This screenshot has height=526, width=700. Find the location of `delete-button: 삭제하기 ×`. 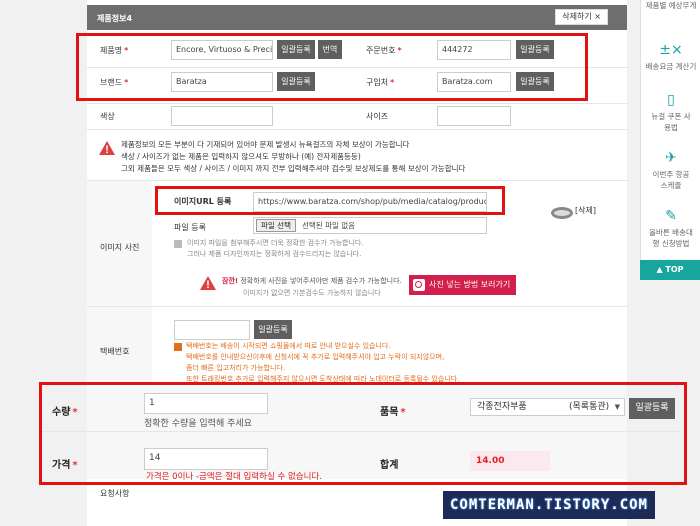

delete-button: 삭제하기 × is located at coordinates (581, 17).